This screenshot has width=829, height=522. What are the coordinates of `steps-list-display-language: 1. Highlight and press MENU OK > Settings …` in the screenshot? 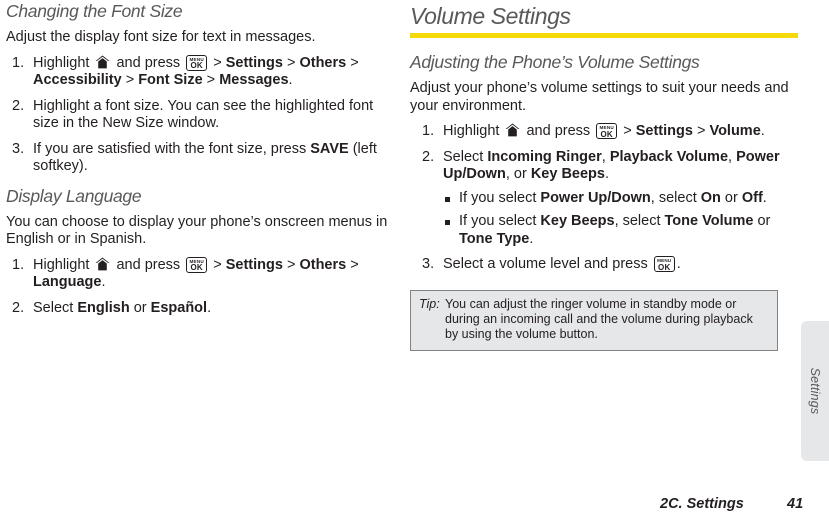 It's located at (199, 287).